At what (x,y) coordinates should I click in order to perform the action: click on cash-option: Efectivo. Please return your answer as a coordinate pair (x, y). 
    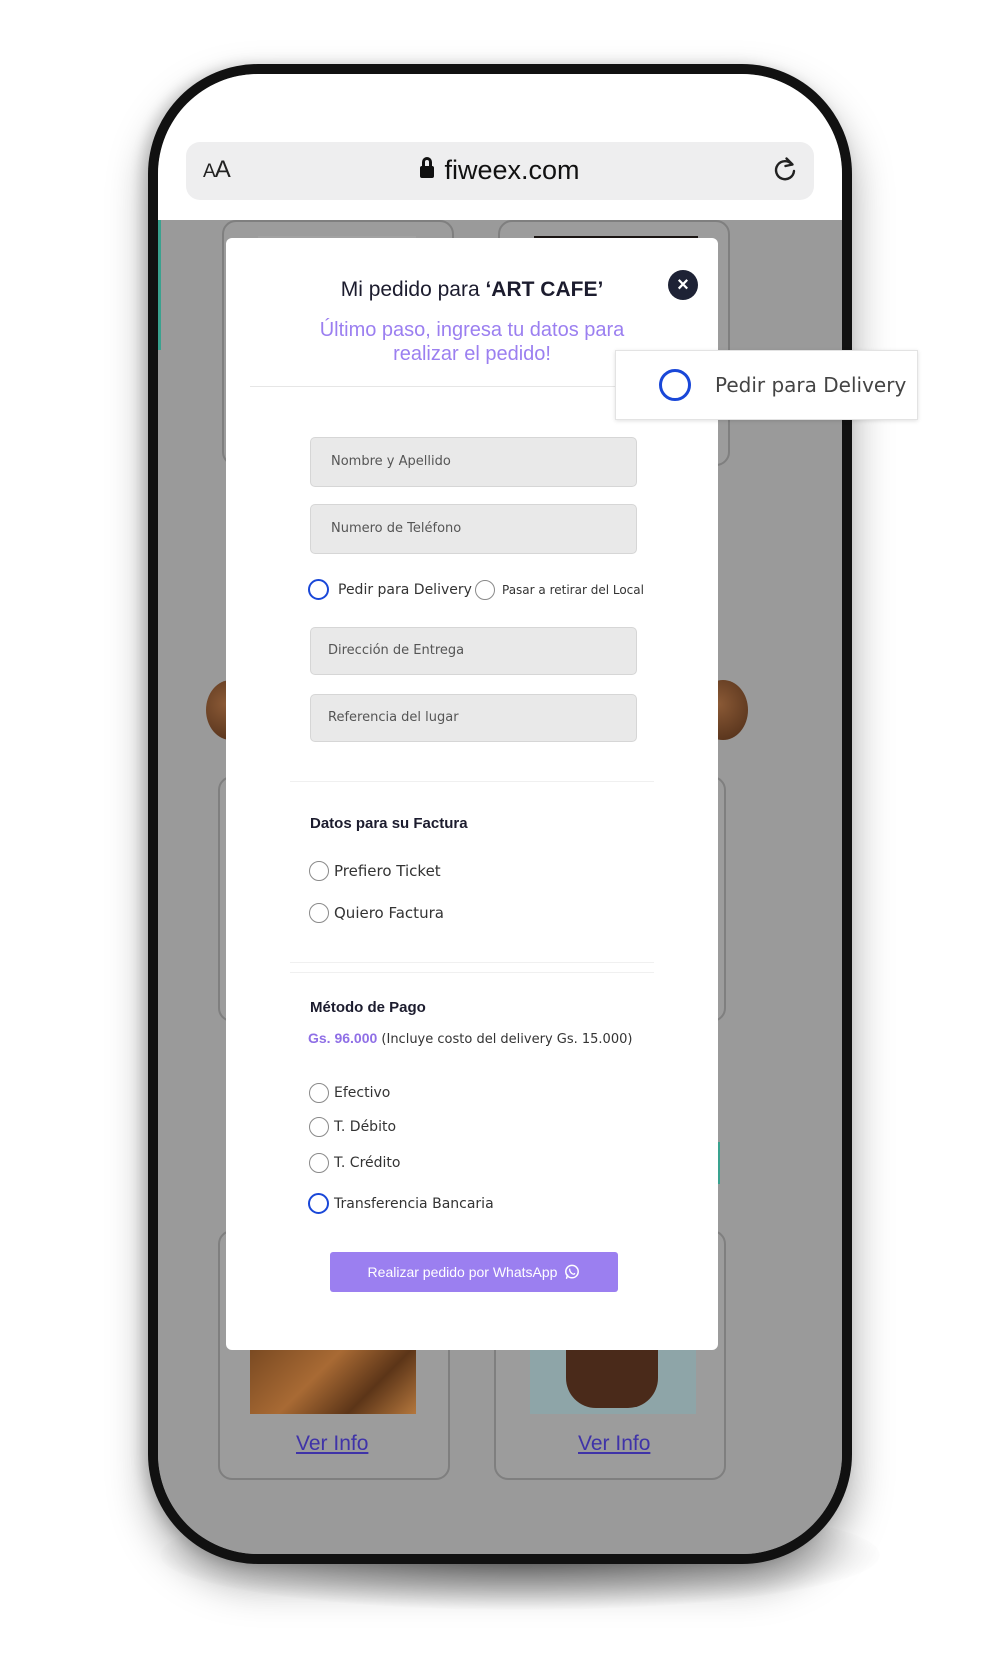
    Looking at the image, I should click on (349, 1093).